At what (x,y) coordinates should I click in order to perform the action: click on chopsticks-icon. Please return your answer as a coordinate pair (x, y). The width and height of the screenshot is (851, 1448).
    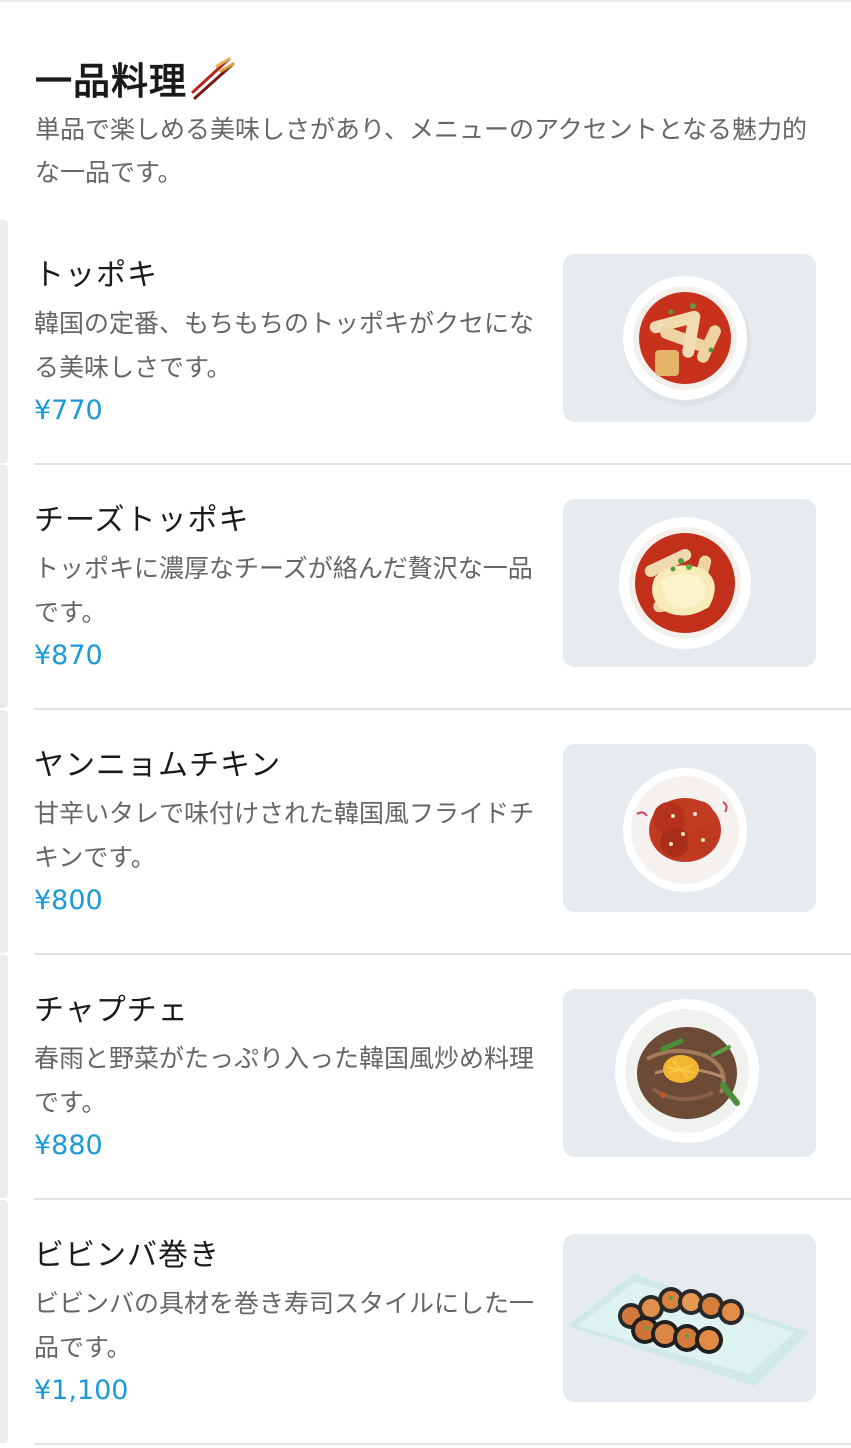
    Looking at the image, I should click on (213, 78).